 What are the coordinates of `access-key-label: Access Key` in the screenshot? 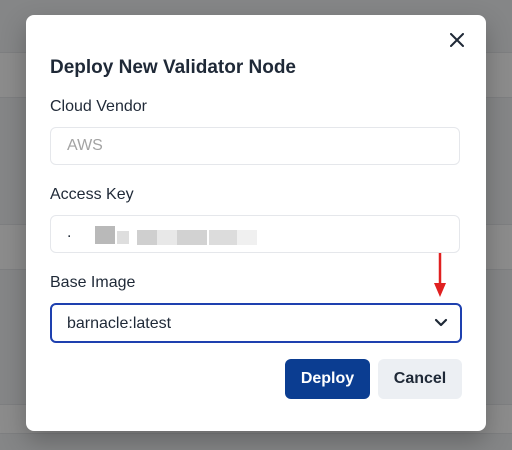 It's located at (92, 194).